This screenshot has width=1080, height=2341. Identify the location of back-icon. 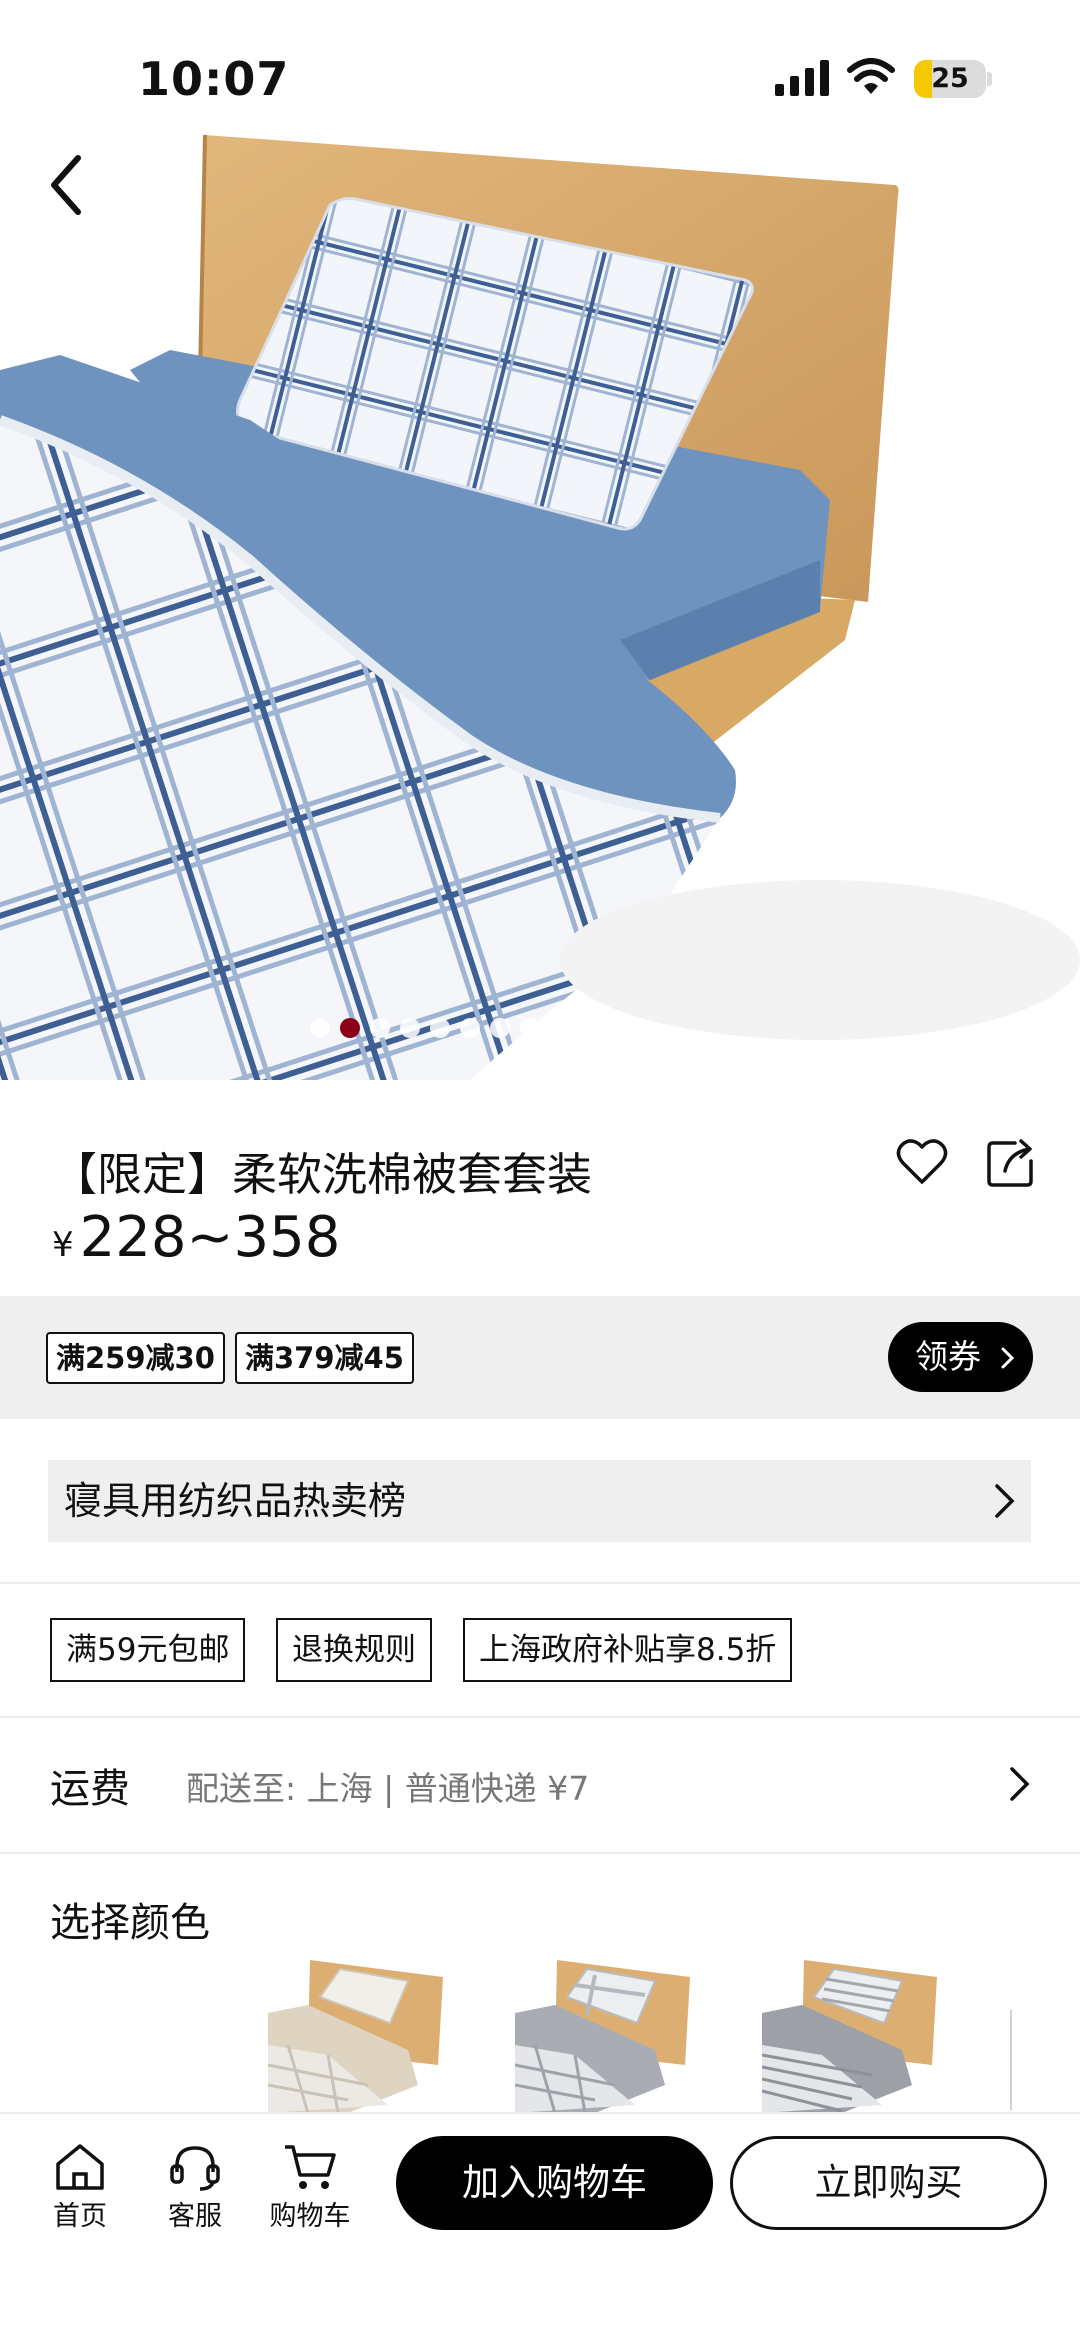
(67, 185).